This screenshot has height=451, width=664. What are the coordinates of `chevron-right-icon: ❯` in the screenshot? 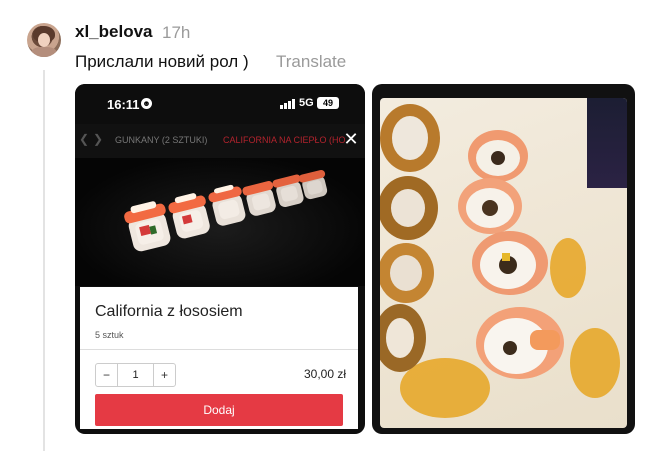 It's located at (98, 139).